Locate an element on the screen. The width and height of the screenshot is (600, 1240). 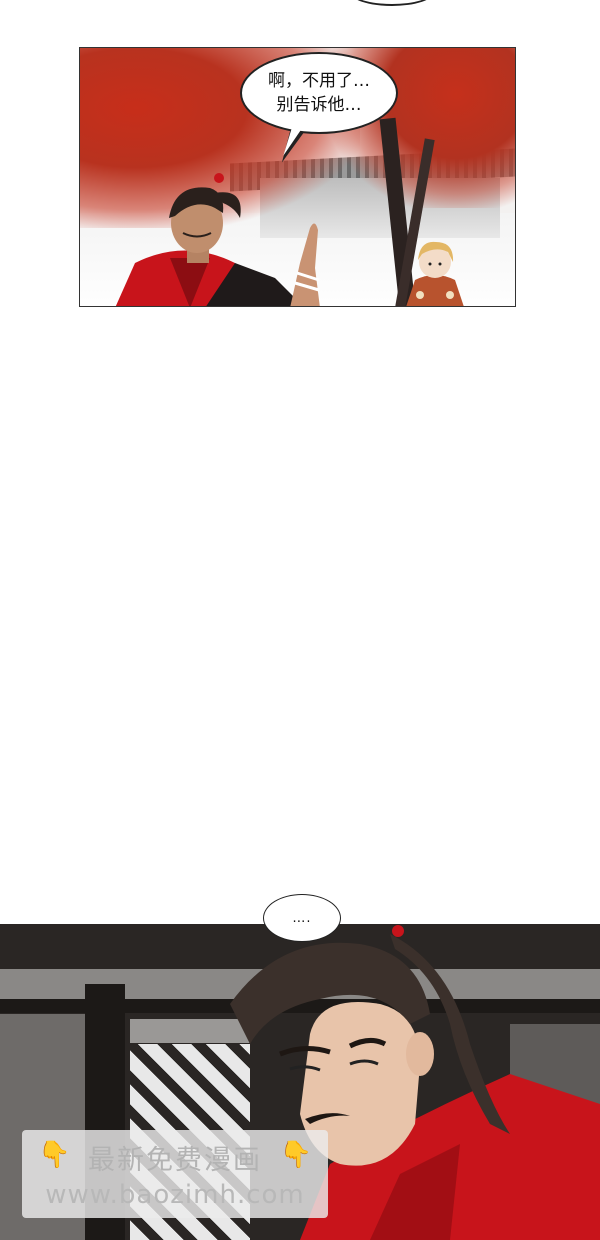
top-bubble-edge is located at coordinates (392, 3).